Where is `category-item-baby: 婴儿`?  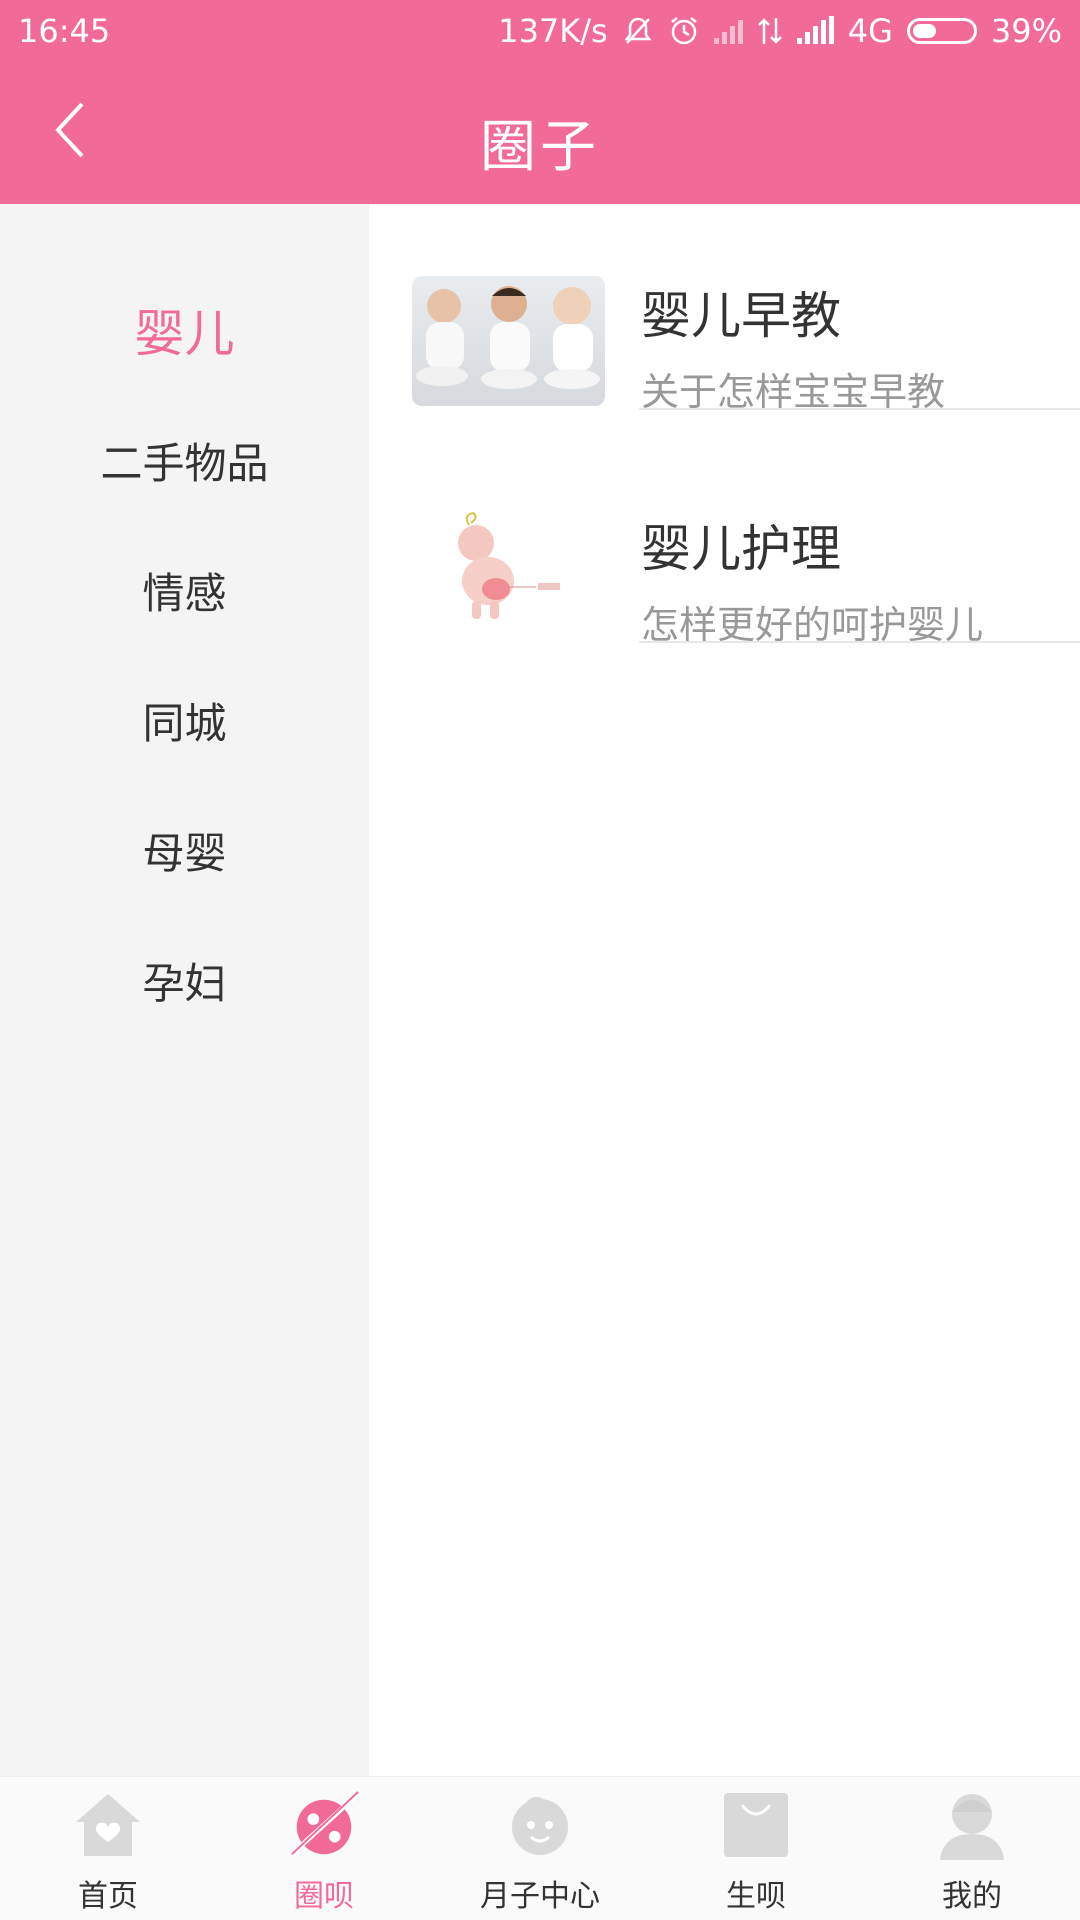
category-item-baby: 婴儿 is located at coordinates (184, 330).